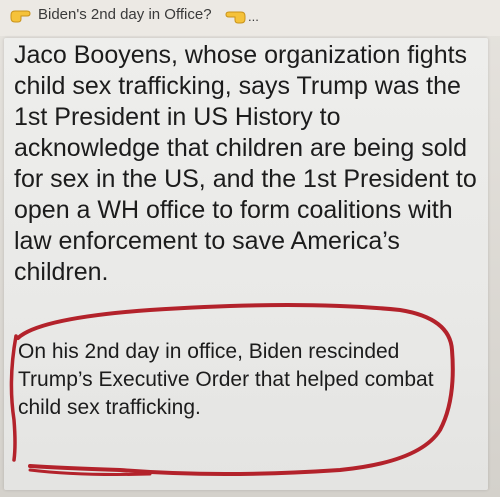 This screenshot has width=500, height=497. What do you see at coordinates (125, 14) in the screenshot?
I see `post-title: Biden's 2nd day in Office?` at bounding box center [125, 14].